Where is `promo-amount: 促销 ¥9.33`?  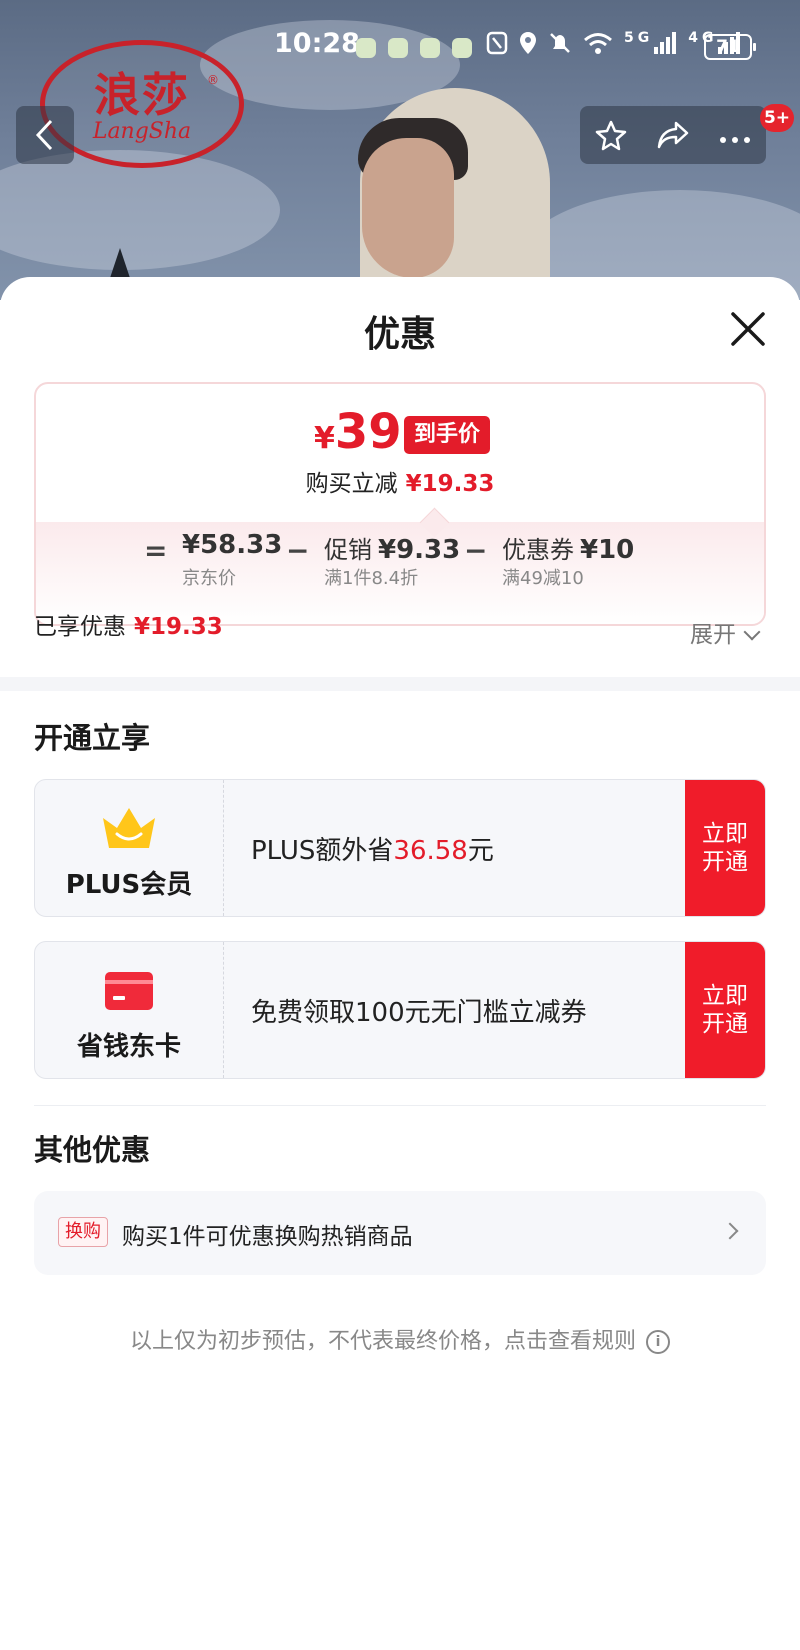 promo-amount: 促销 ¥9.33 is located at coordinates (392, 550).